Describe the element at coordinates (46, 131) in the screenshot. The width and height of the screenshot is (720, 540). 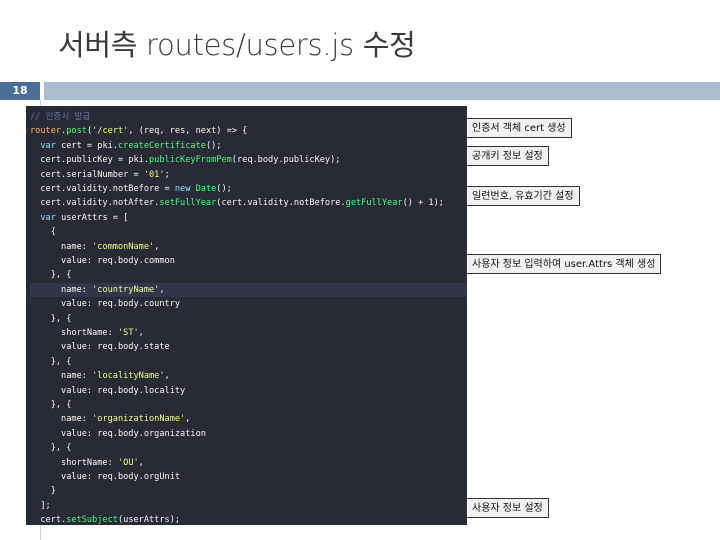
I see `code-token: router` at that location.